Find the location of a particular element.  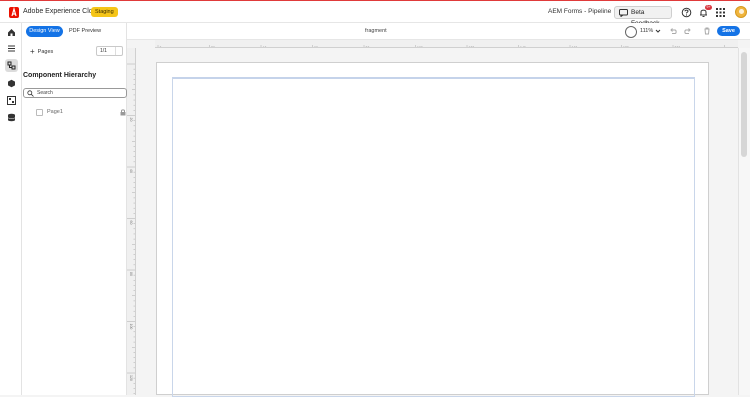

feedback-icon is located at coordinates (623, 13).